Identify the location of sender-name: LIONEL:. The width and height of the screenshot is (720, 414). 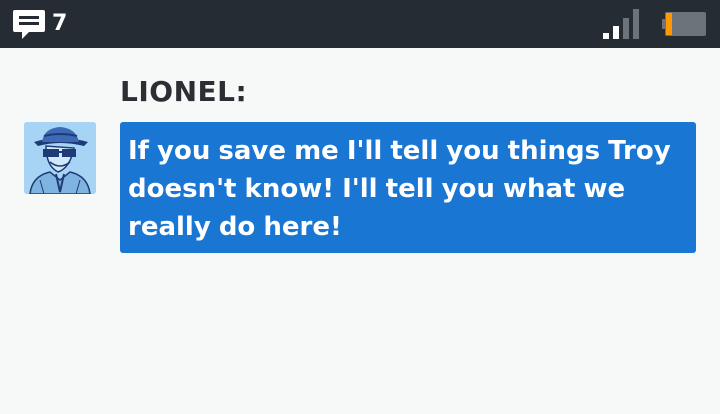
(184, 91).